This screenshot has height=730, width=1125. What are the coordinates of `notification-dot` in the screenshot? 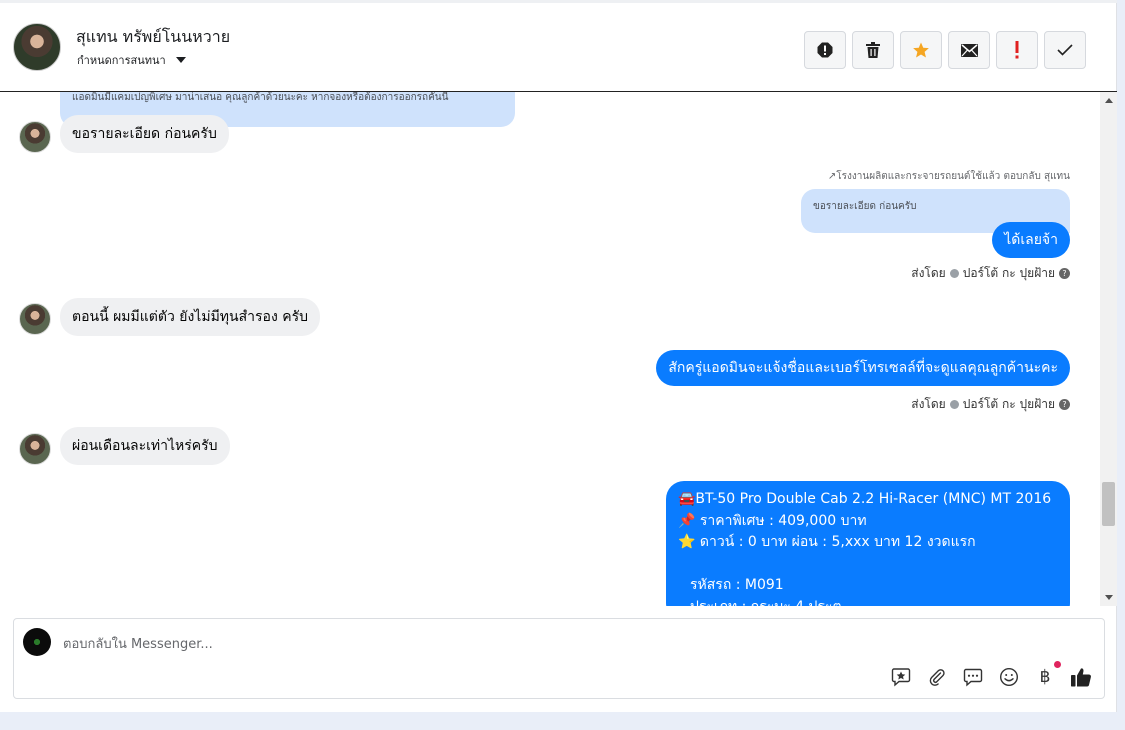 It's located at (1057, 664).